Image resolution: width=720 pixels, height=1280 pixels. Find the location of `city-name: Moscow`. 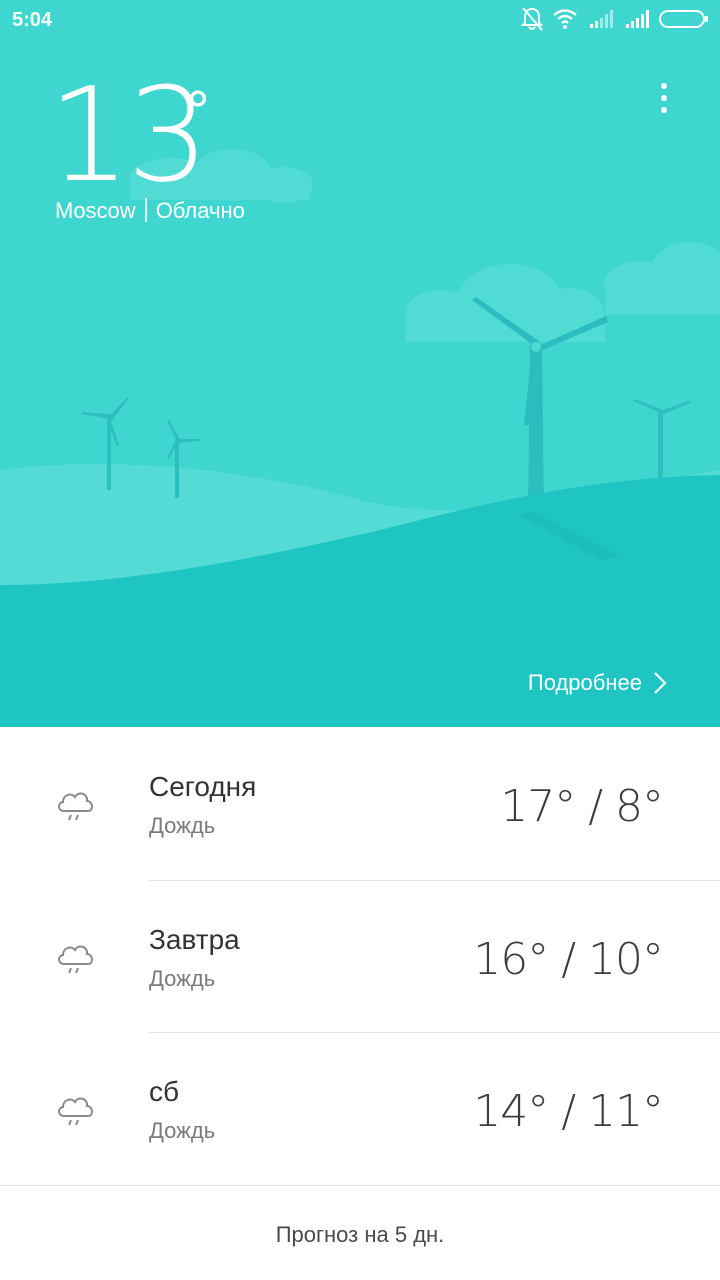

city-name: Moscow is located at coordinates (95, 210).